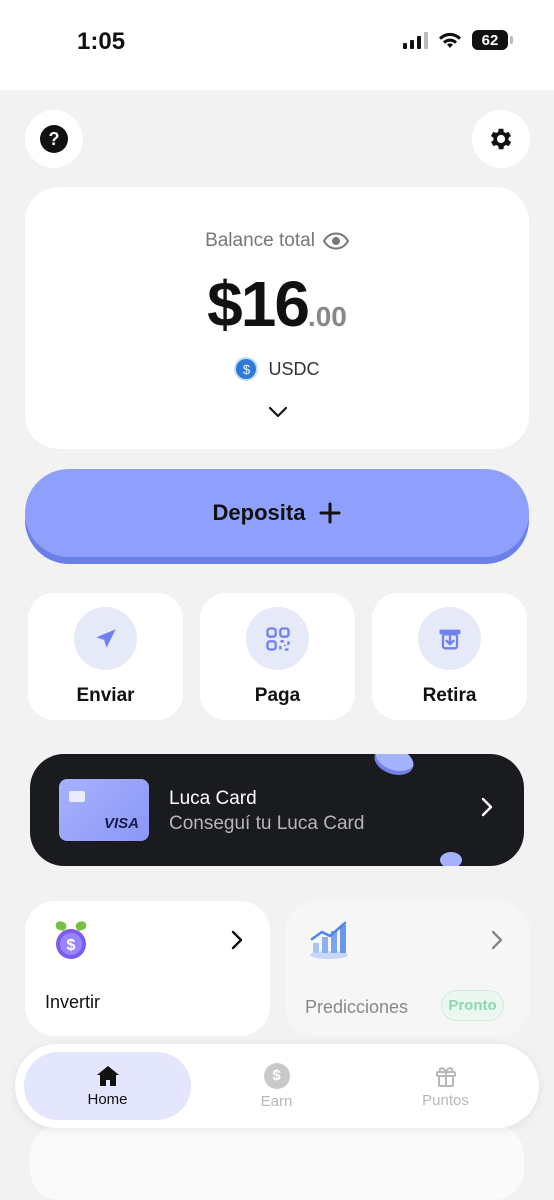 This screenshot has height=1200, width=554. I want to click on send-action-button: Enviar, so click(105, 656).